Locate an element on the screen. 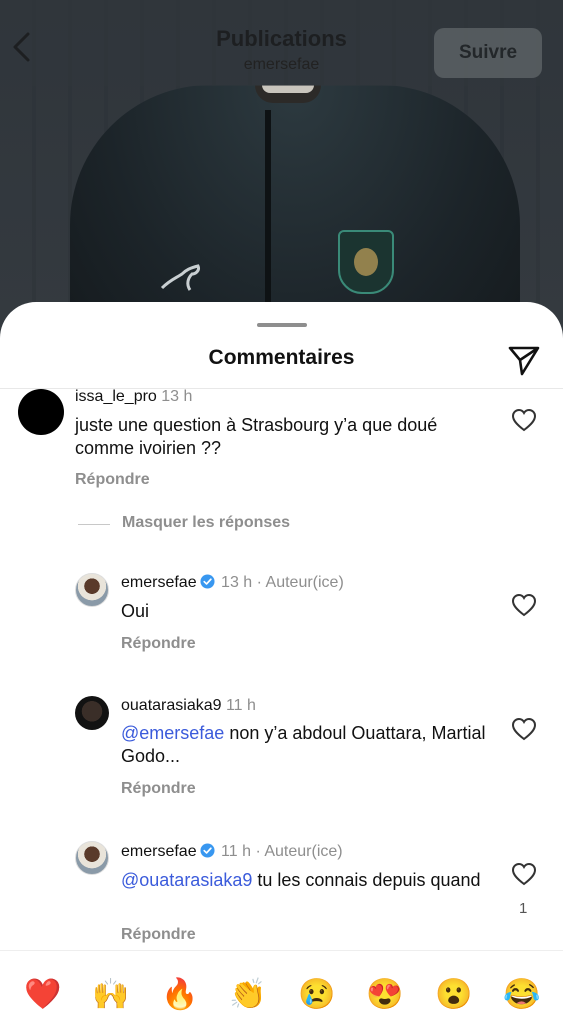 Image resolution: width=563 pixels, height=1024 pixels. emoji-crying: 😢 is located at coordinates (316, 995).